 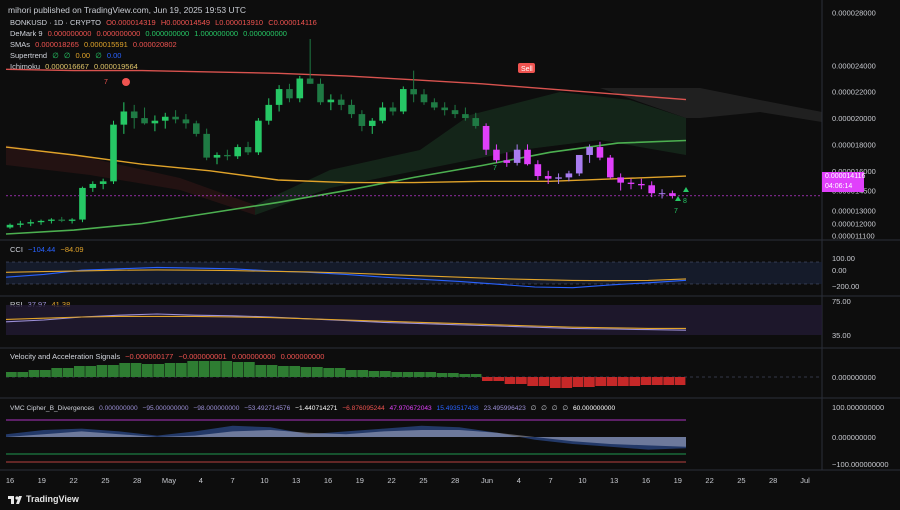 I want to click on tradingview-brand: TradingView, so click(x=43, y=499).